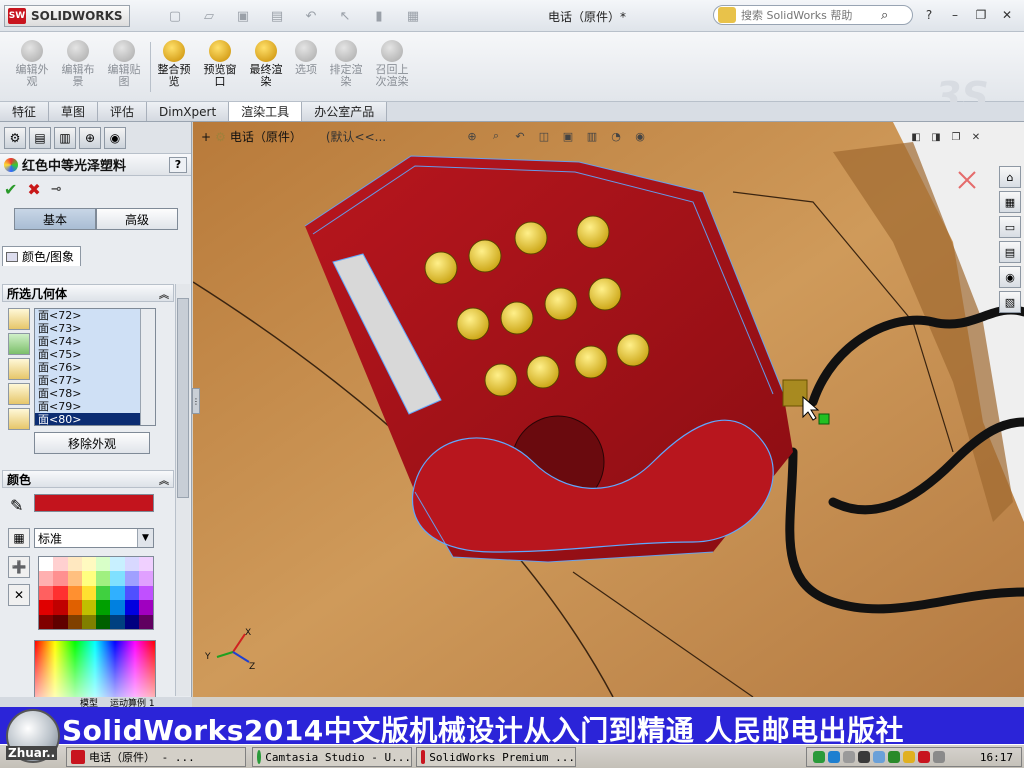 The image size is (1024, 768). I want to click on list-item: 面<79>, so click(95, 406).